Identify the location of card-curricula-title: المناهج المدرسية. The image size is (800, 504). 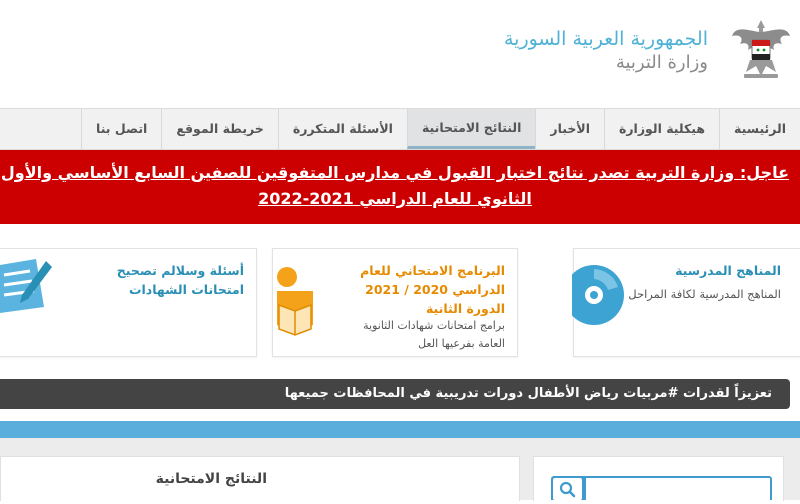
(728, 270).